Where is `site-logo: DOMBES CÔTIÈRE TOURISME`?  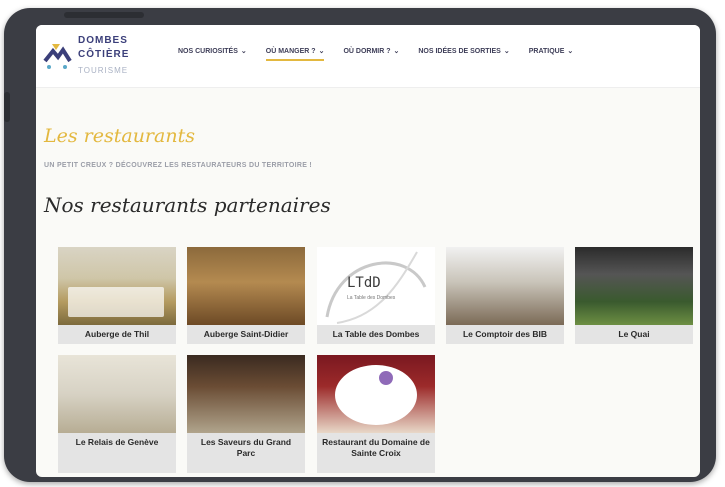 site-logo: DOMBES CÔTIÈRE TOURISME is located at coordinates (97, 56).